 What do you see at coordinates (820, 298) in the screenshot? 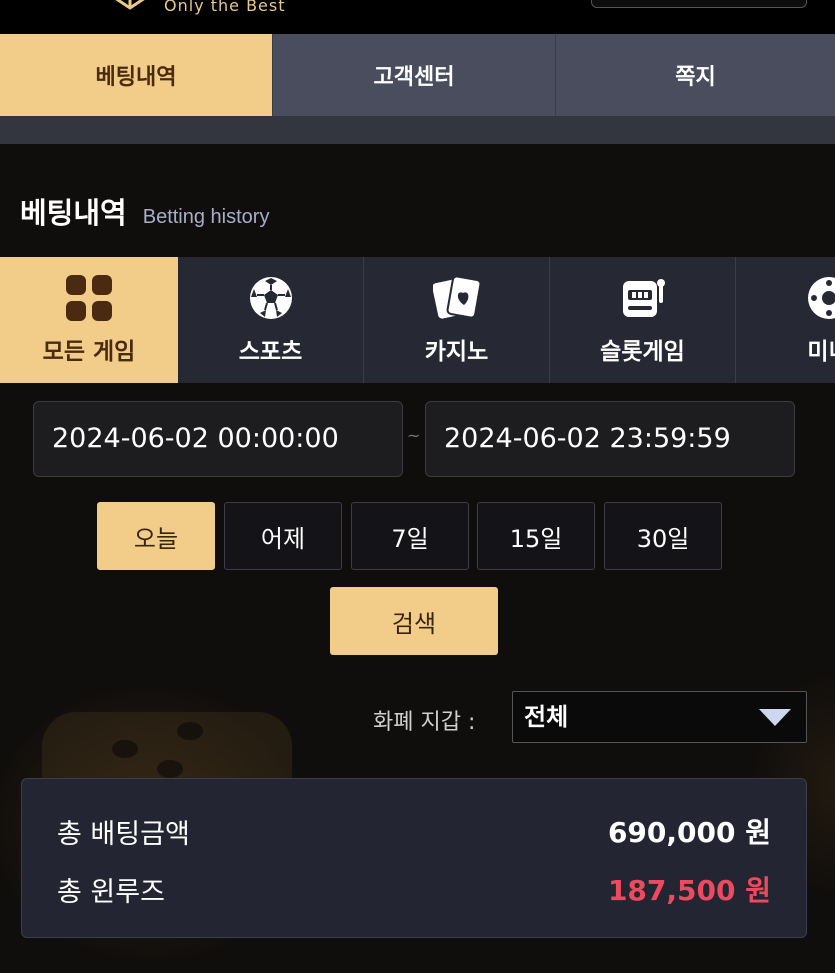
I see `roulette-icon` at bounding box center [820, 298].